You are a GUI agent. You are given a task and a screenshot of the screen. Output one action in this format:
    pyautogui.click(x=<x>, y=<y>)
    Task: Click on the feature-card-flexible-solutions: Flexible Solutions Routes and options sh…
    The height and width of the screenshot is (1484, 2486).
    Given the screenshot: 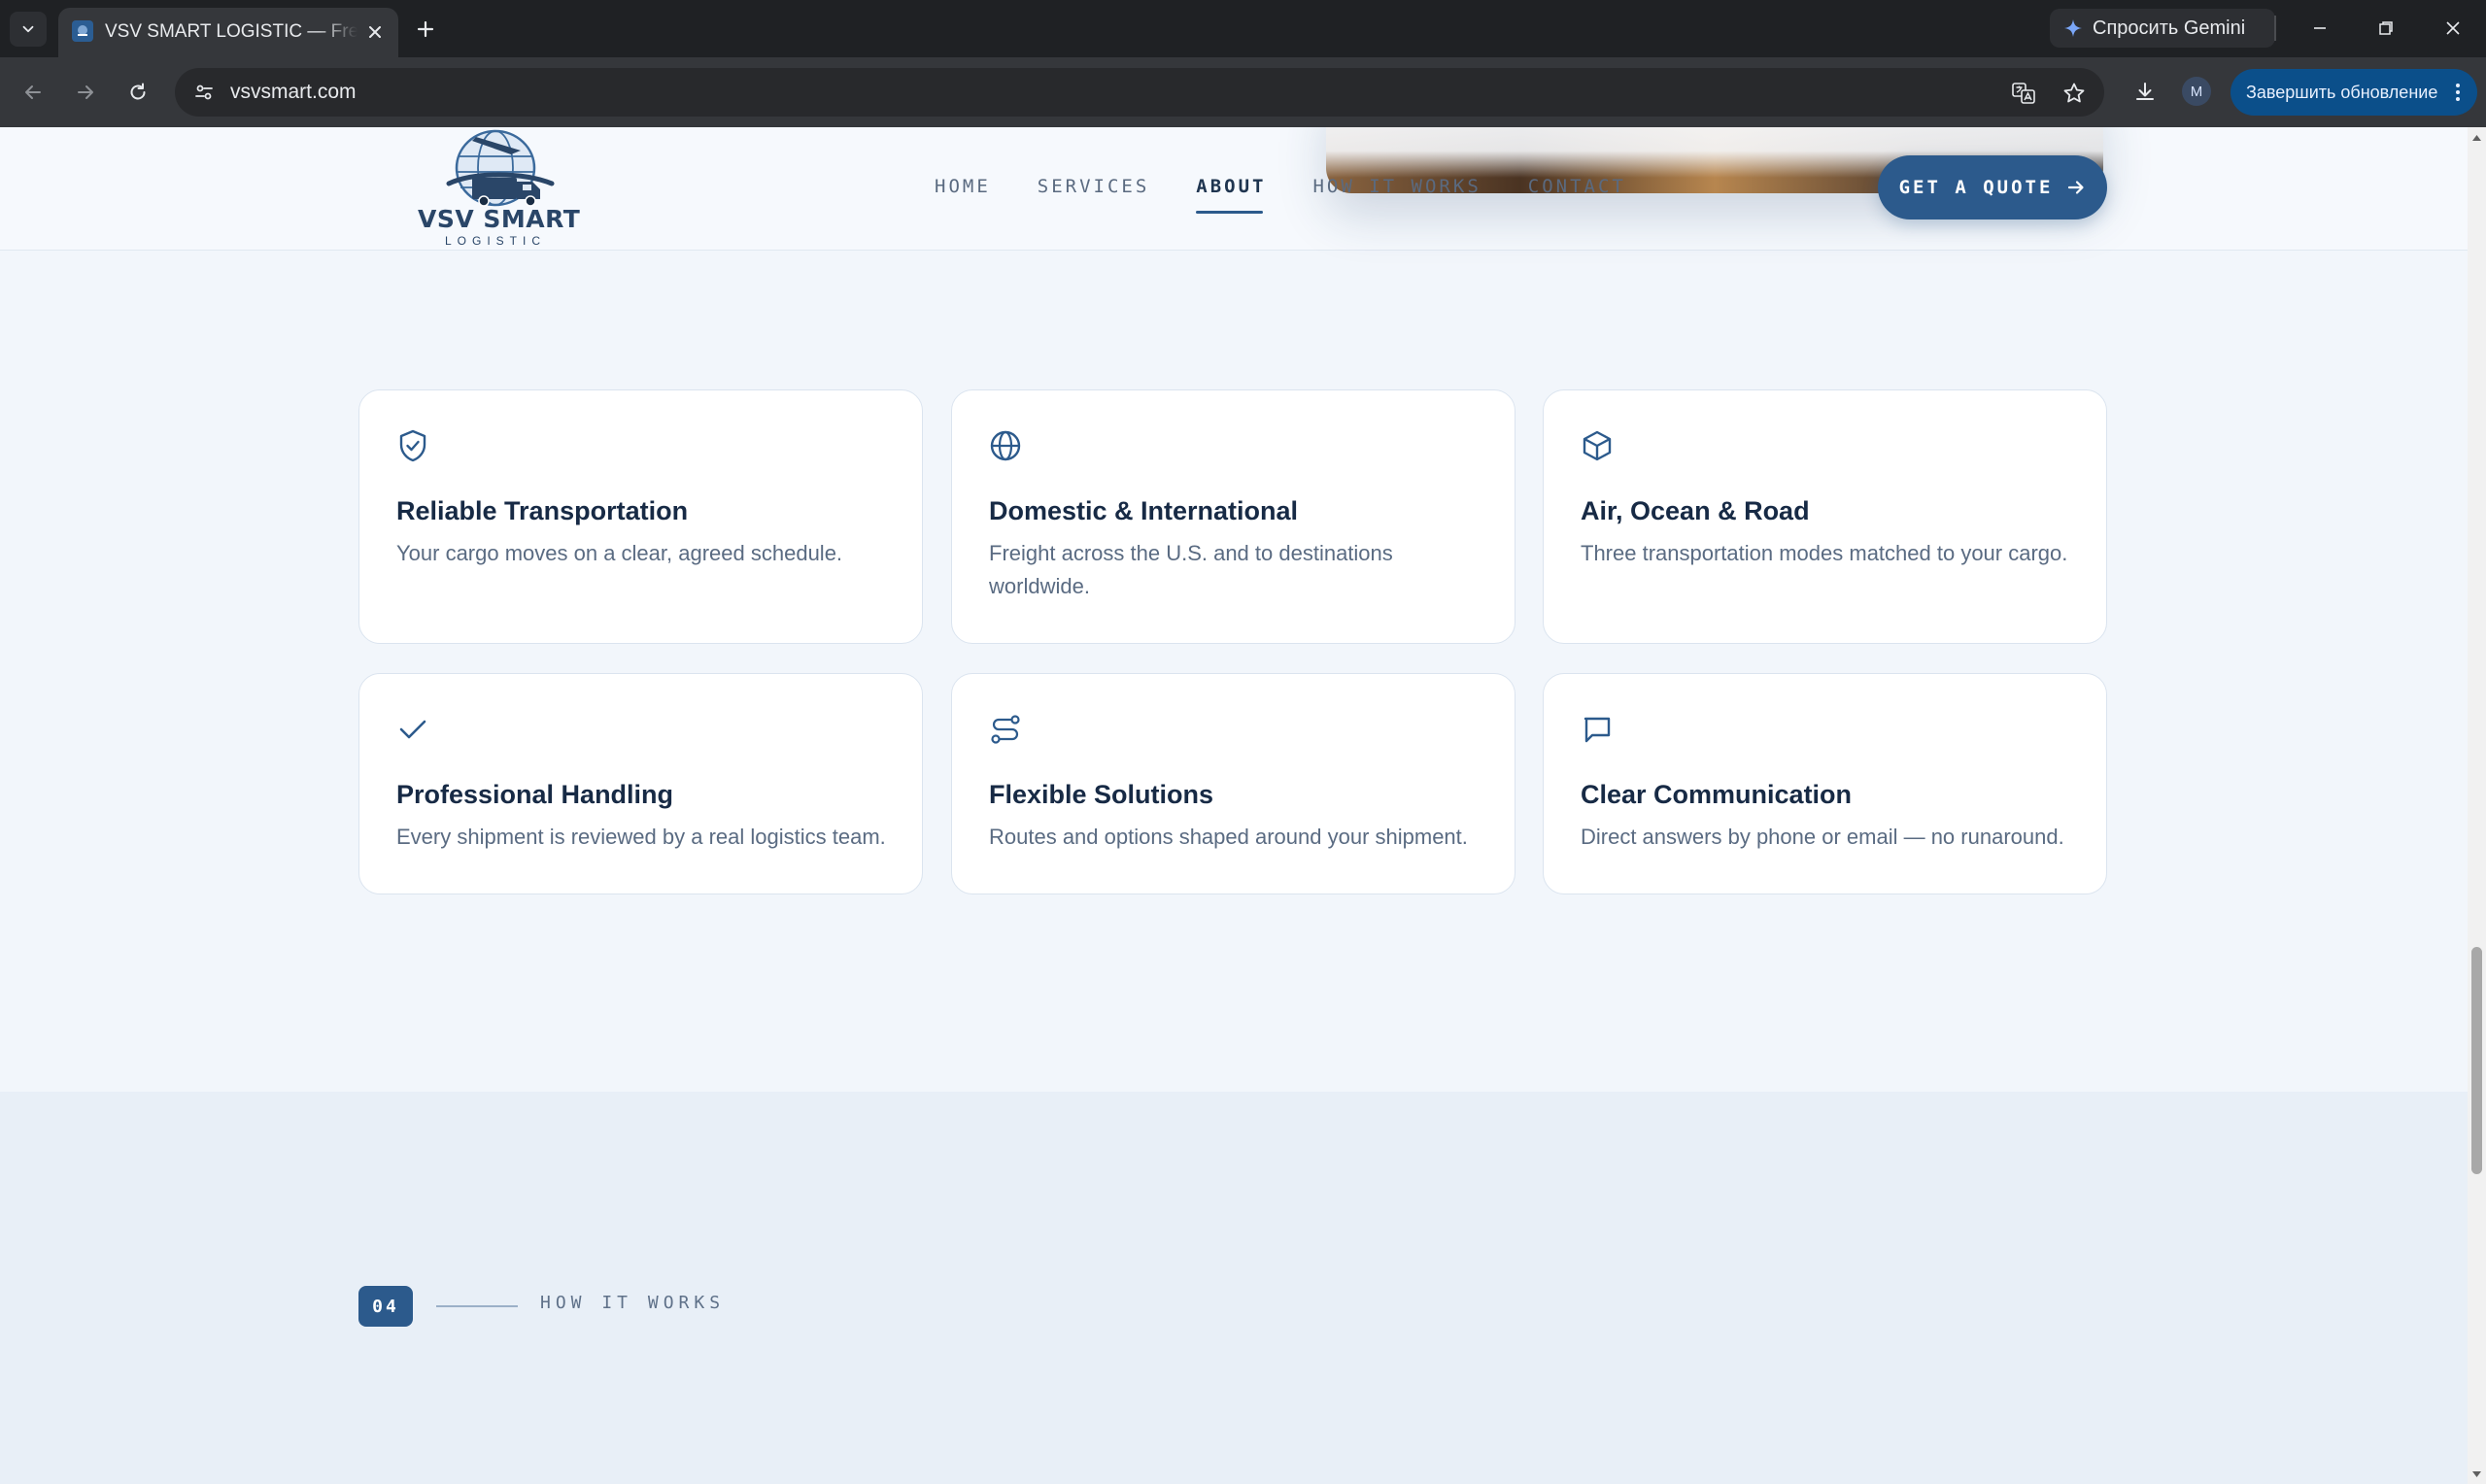 What is the action you would take?
    pyautogui.click(x=1233, y=783)
    